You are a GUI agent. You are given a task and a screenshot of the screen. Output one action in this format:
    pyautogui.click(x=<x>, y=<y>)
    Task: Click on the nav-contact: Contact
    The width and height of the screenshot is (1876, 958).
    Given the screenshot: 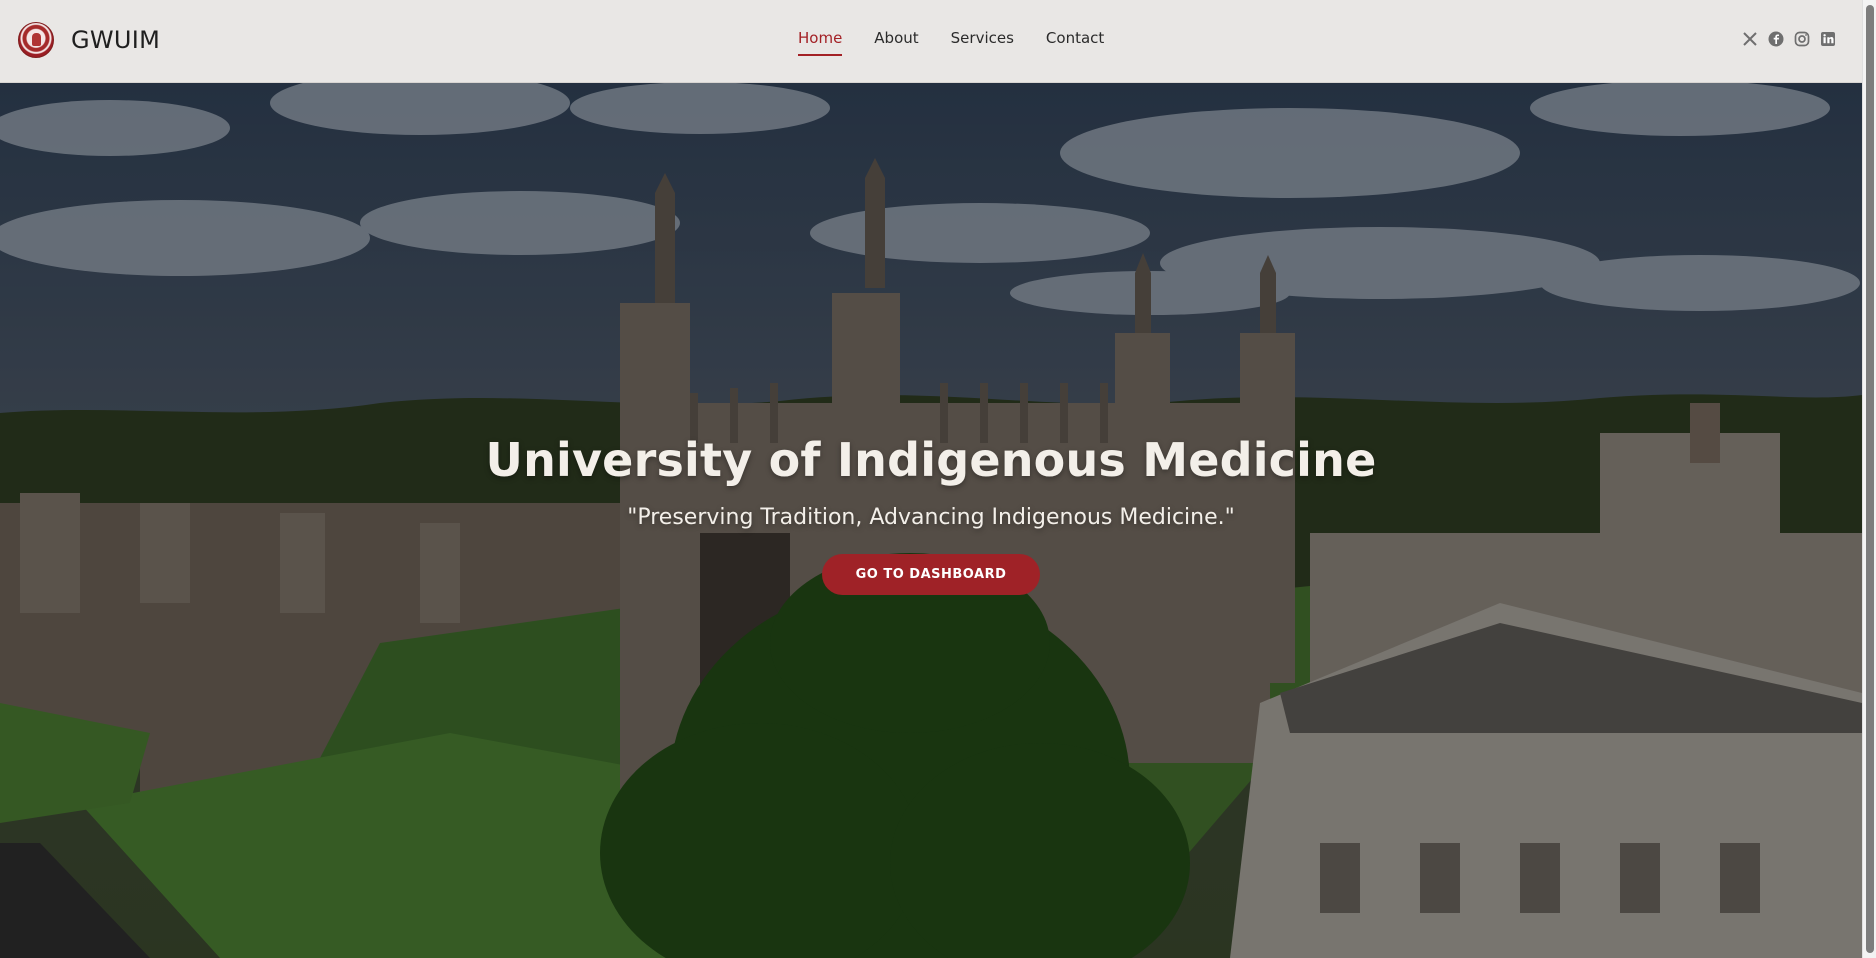 What is the action you would take?
    pyautogui.click(x=1075, y=42)
    